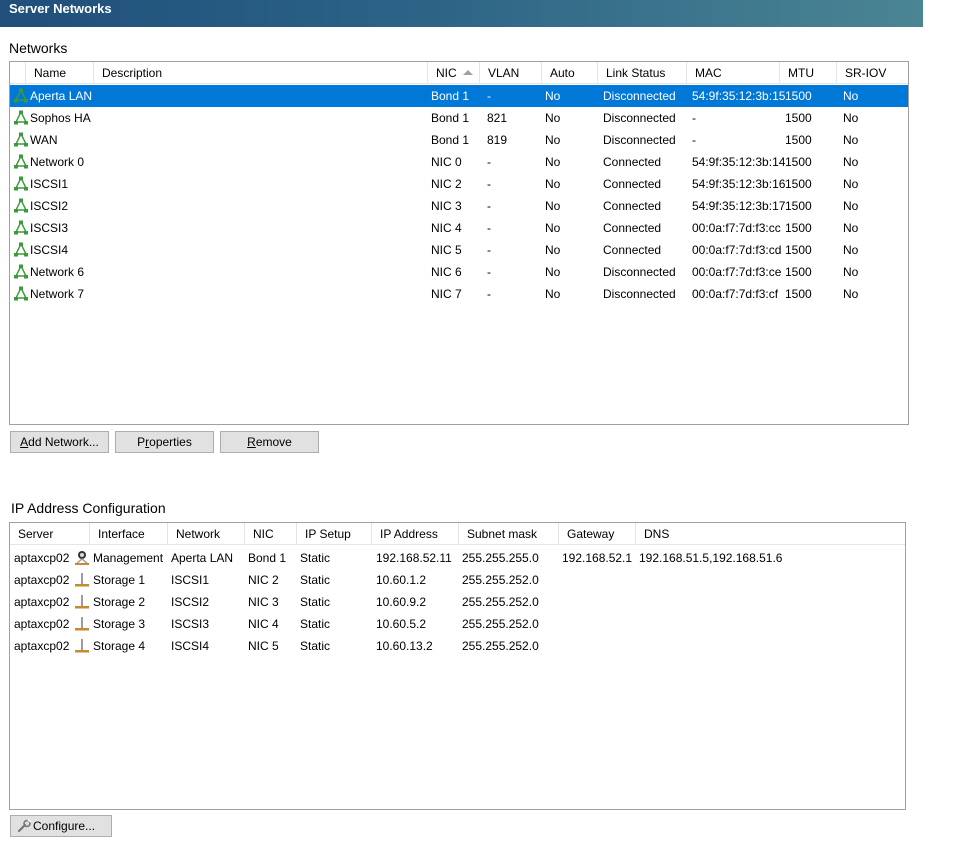 The image size is (953, 854). I want to click on ip-cell-network: ISCSI3, so click(190, 624).